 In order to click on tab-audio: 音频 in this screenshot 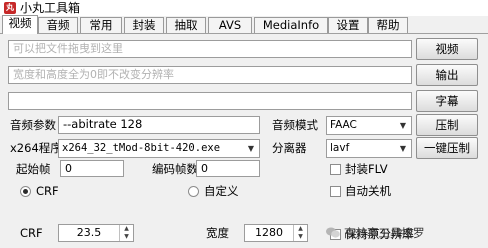, I will do `click(58, 25)`.